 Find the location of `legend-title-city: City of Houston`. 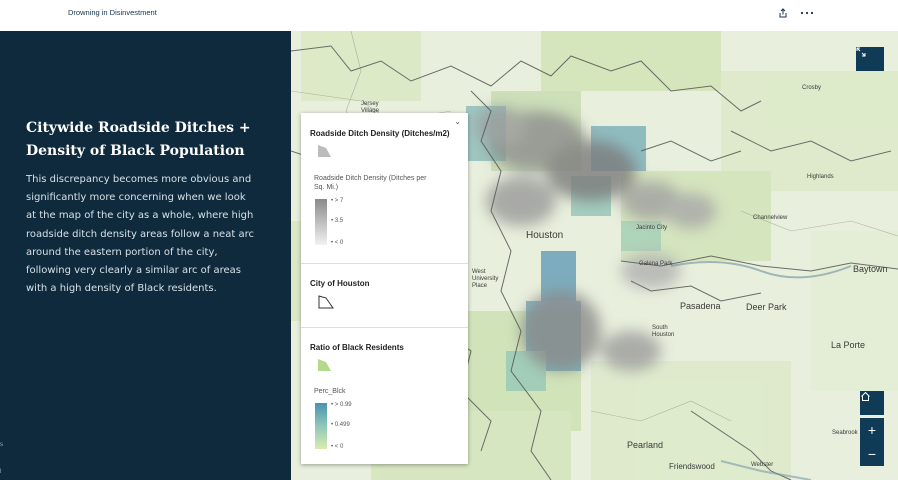

legend-title-city: City of Houston is located at coordinates (340, 283).